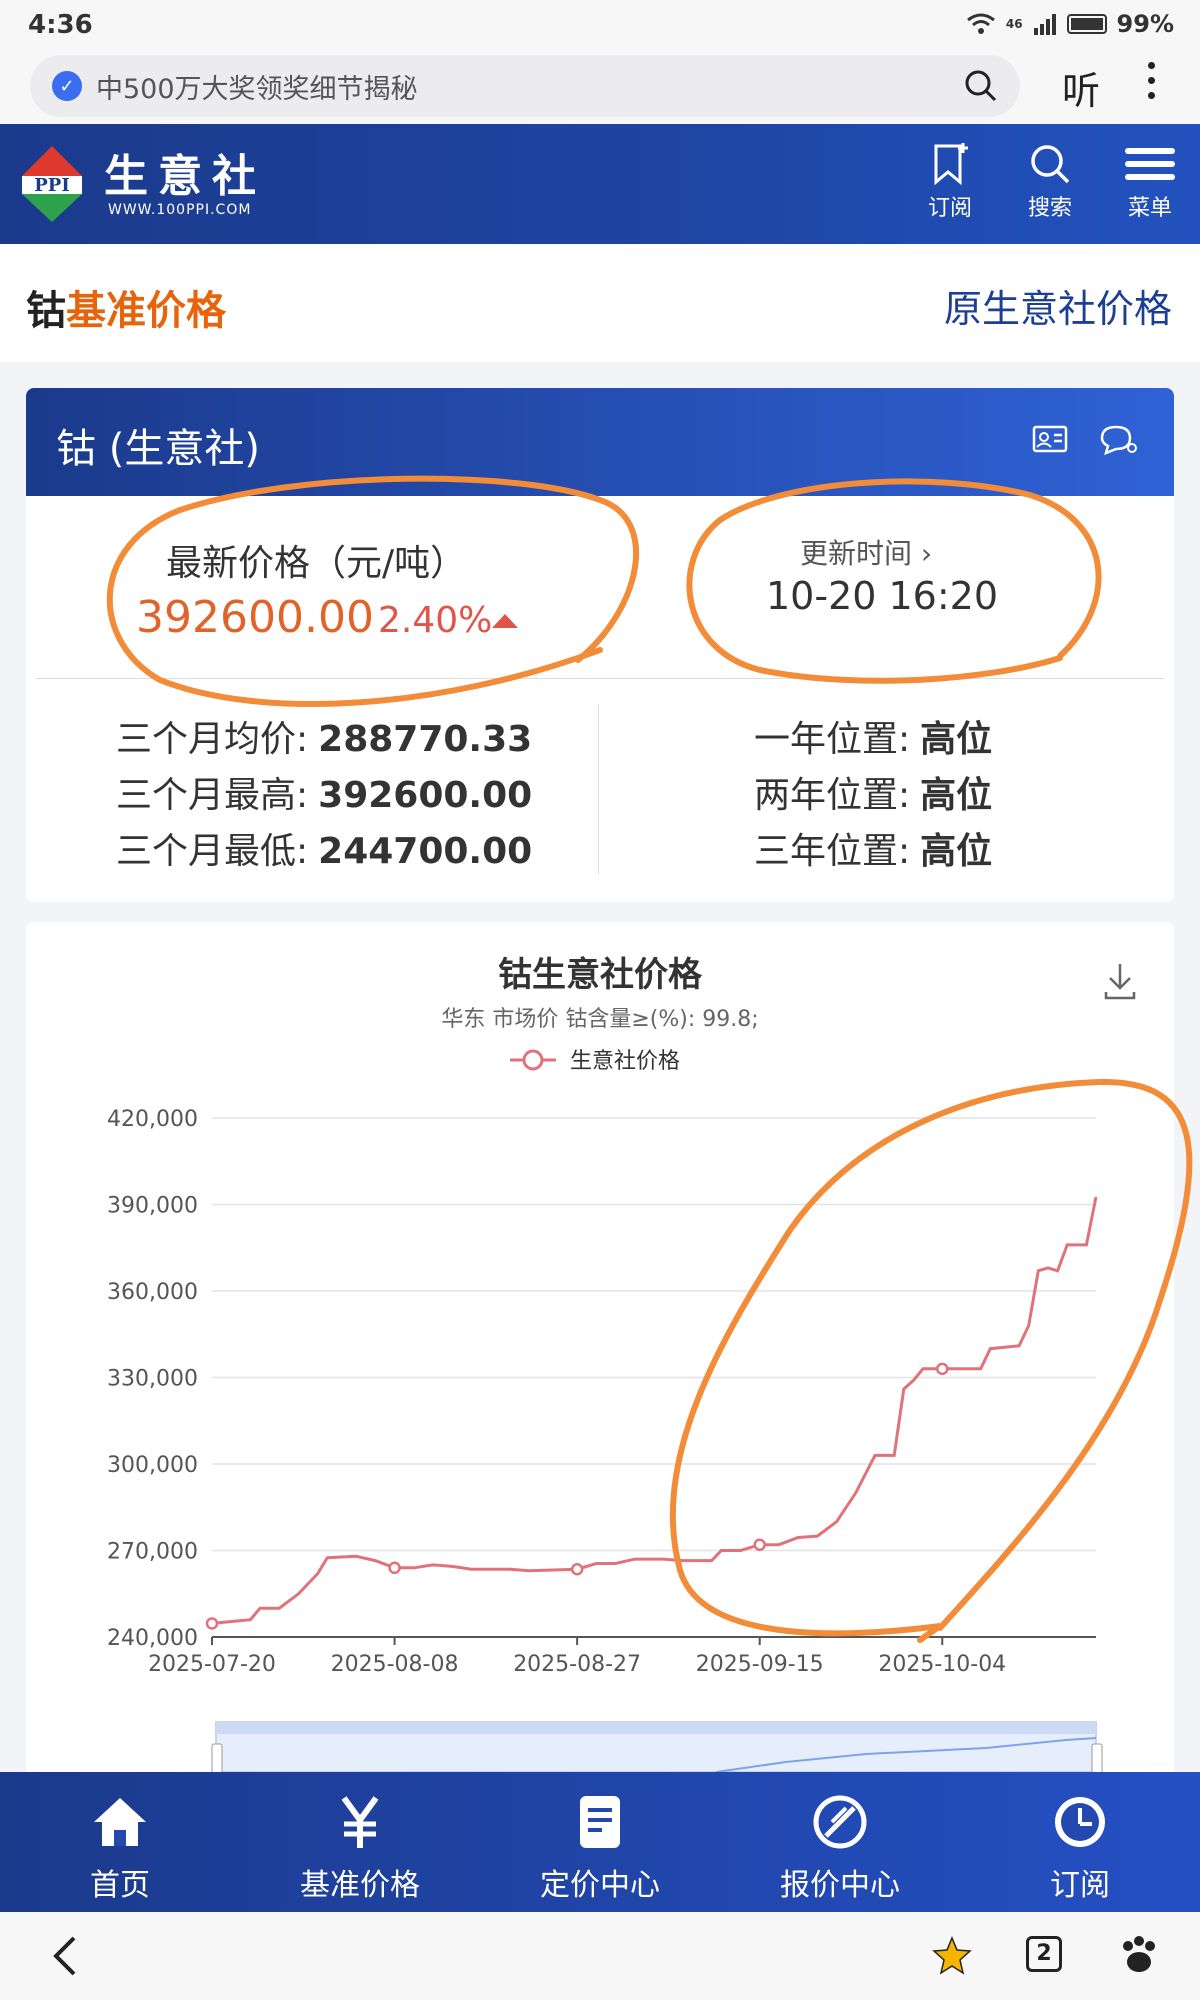 This screenshot has height=2000, width=1200. Describe the element at coordinates (832, 739) in the screenshot. I see `stat-label: 一年位置:` at that location.